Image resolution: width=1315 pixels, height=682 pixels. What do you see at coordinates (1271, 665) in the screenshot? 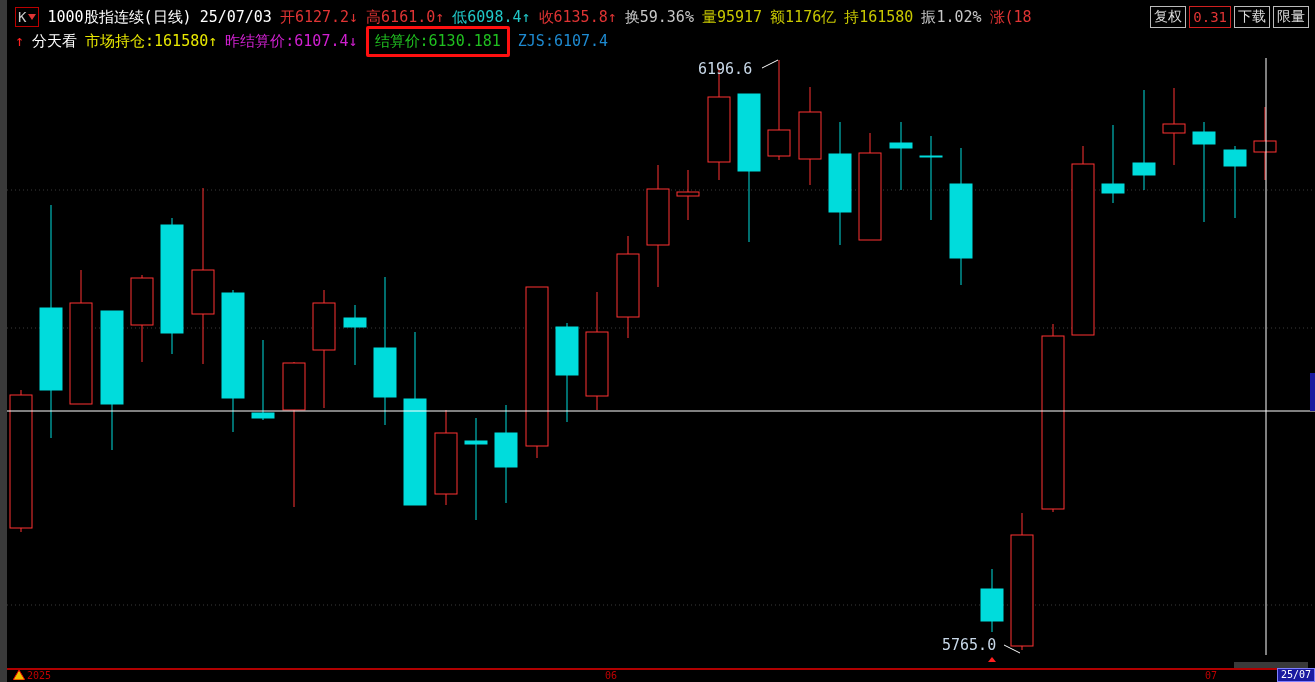
I see `scrollbar` at bounding box center [1271, 665].